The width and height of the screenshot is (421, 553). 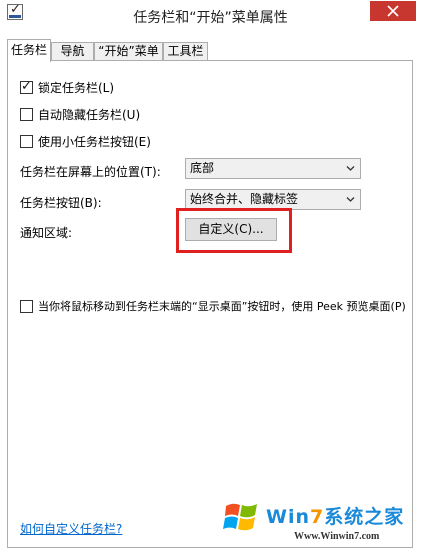 What do you see at coordinates (222, 306) in the screenshot?
I see `peek-label: 当你将鼠标移动到任务栏末端的“显示桌面”按钮时，使用 Peek 预览桌面(P)` at bounding box center [222, 306].